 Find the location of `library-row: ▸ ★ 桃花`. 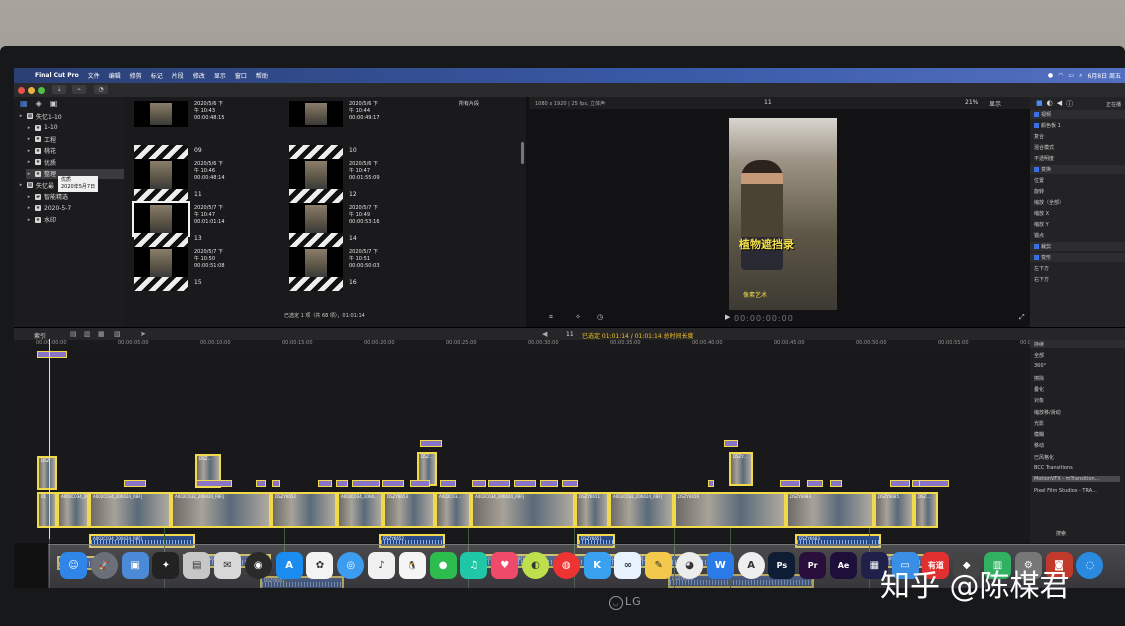

library-row: ▸ ★ 桃花 is located at coordinates (41, 151).